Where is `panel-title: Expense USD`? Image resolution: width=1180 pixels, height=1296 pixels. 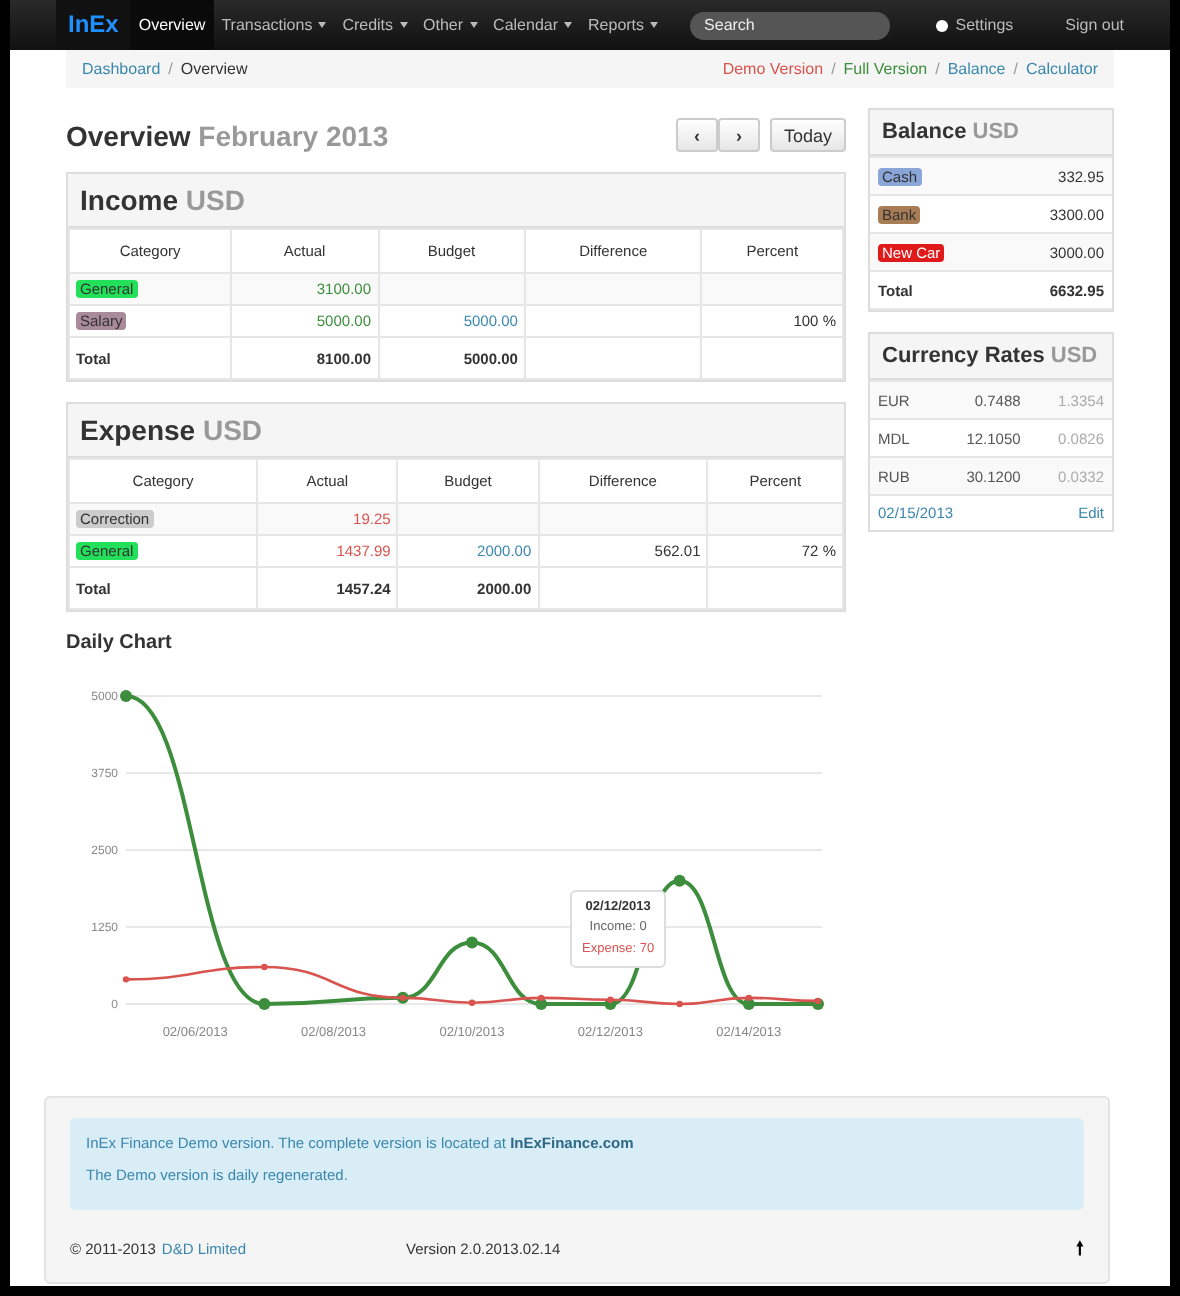 panel-title: Expense USD is located at coordinates (456, 431).